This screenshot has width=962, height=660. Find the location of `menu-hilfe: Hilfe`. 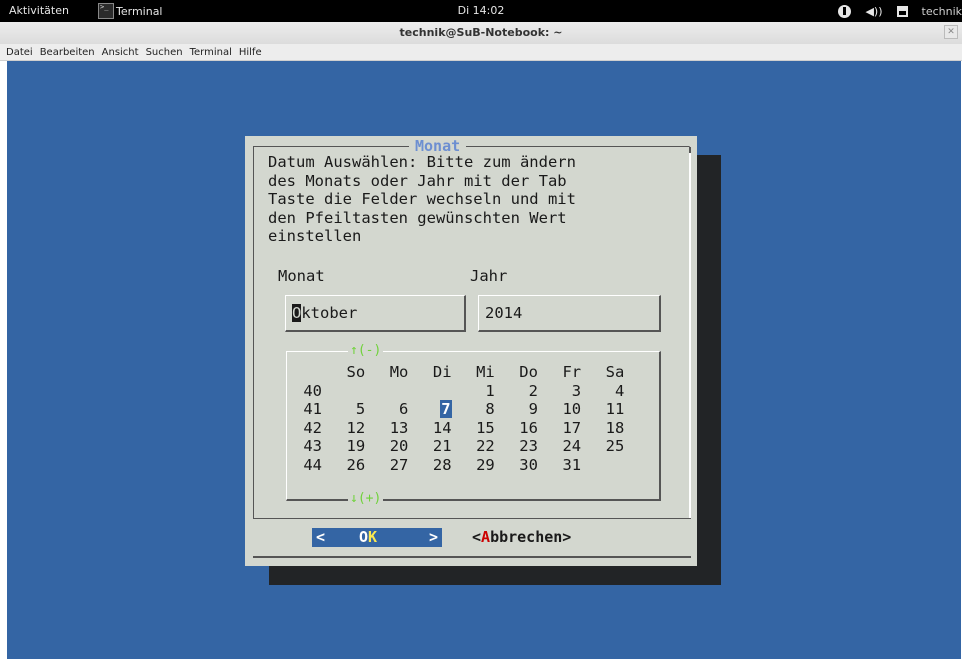

menu-hilfe: Hilfe is located at coordinates (250, 52).